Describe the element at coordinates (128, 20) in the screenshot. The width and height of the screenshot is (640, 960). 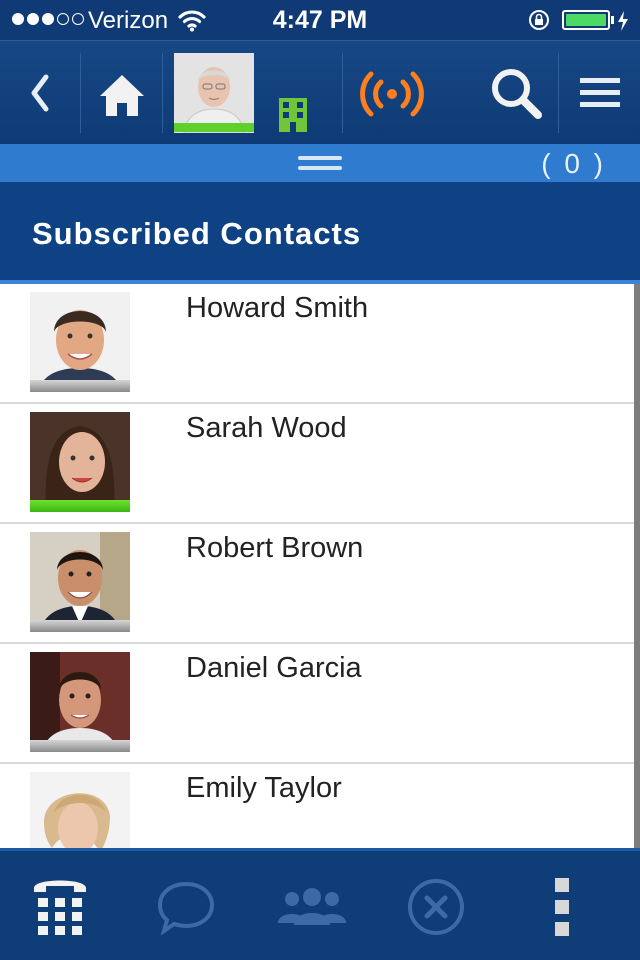
I see `carrier-name: Verizon` at that location.